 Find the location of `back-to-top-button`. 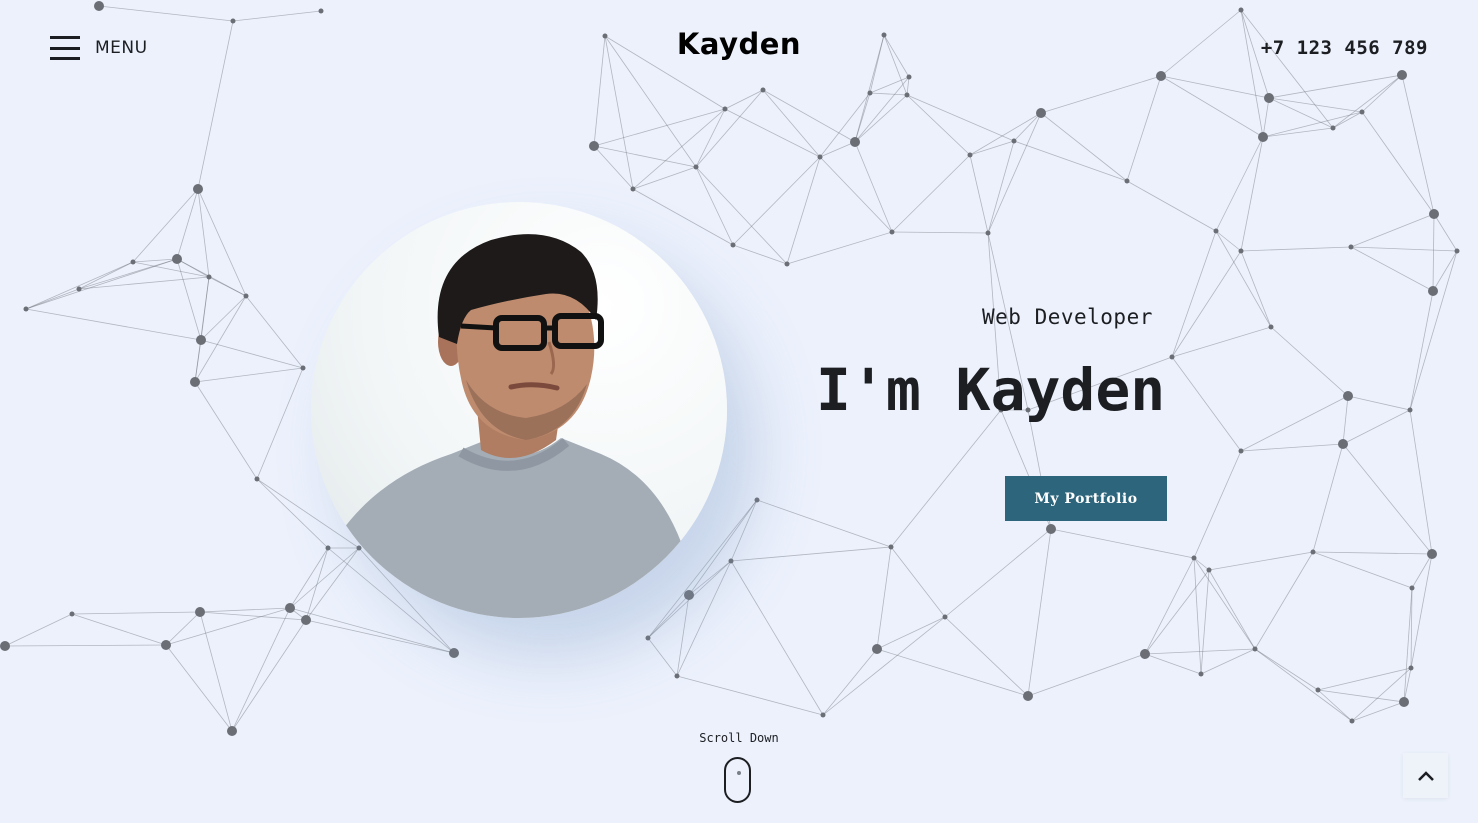

back-to-top-button is located at coordinates (1425, 775).